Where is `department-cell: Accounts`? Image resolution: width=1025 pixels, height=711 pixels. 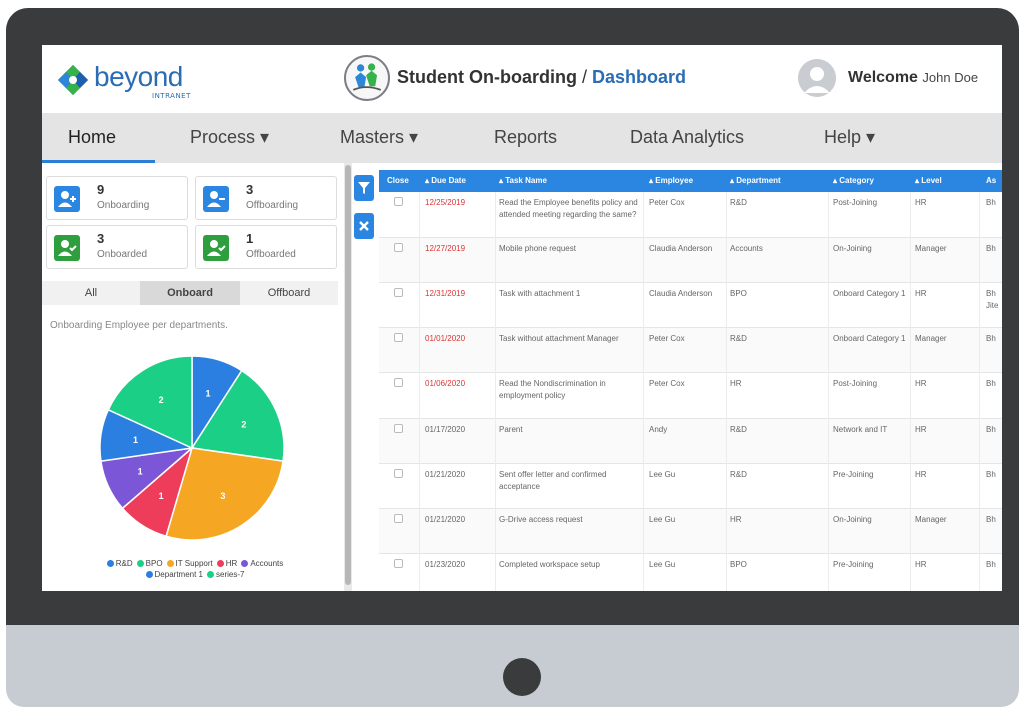 department-cell: Accounts is located at coordinates (746, 248).